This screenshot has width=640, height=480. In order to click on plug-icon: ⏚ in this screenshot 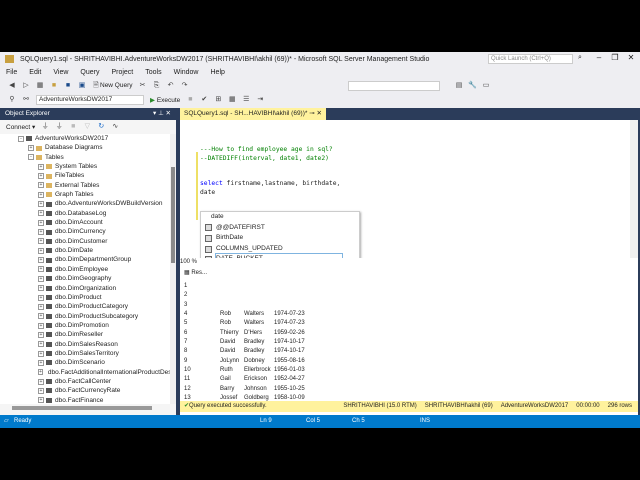, I will do `click(45, 127)`.